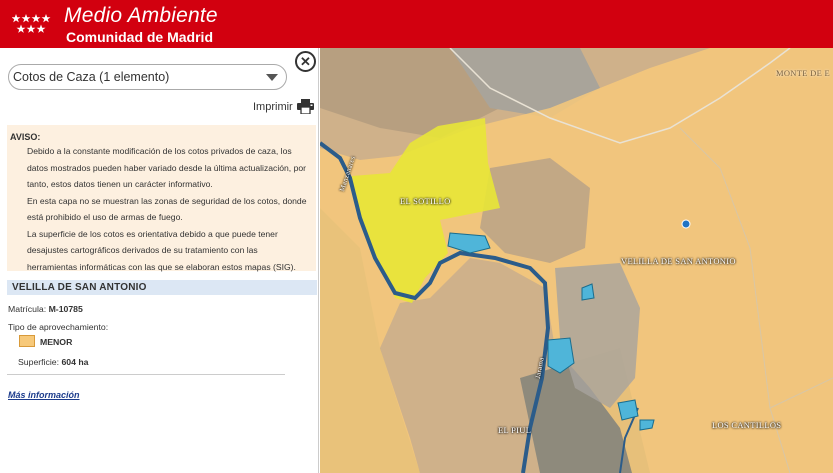 The width and height of the screenshot is (833, 473). I want to click on madrid-stars-icon, so click(31, 23).